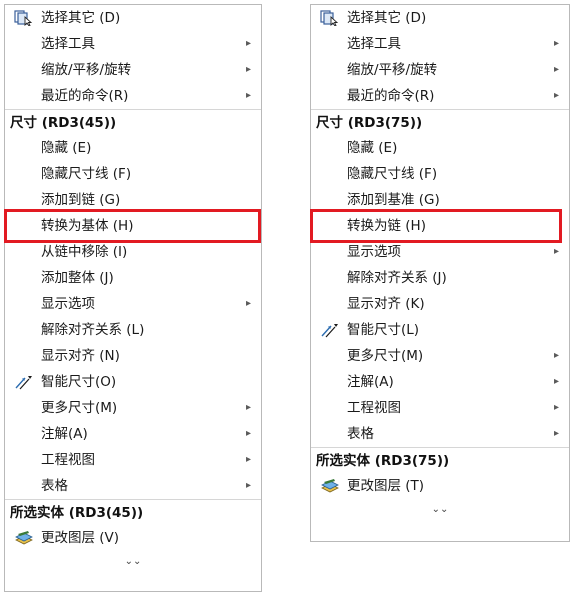  What do you see at coordinates (84, 252) in the screenshot?
I see `menu-item-label: 从链中移除 (I)` at bounding box center [84, 252].